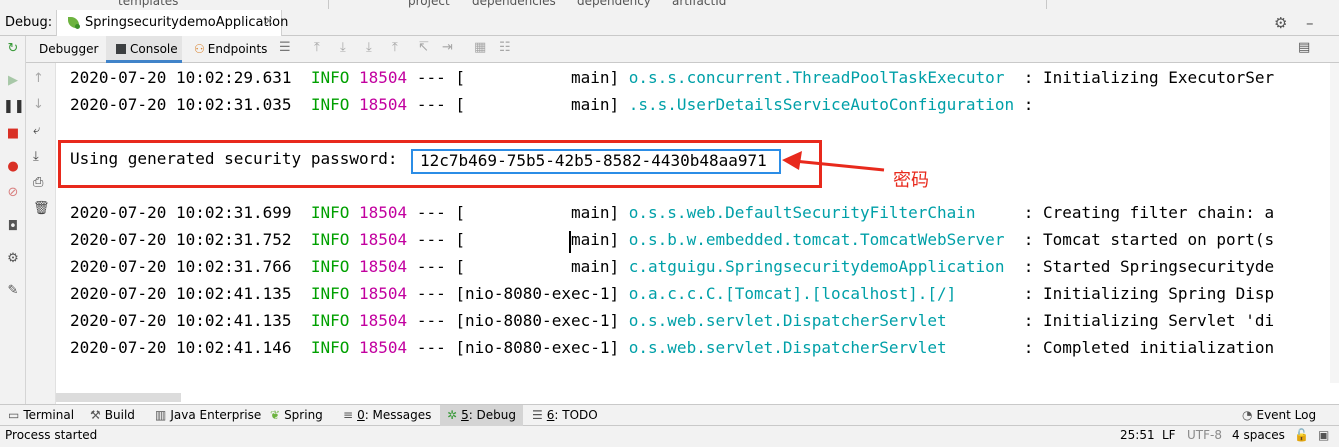  Describe the element at coordinates (911, 180) in the screenshot. I see `annotation-label: 密码` at that location.